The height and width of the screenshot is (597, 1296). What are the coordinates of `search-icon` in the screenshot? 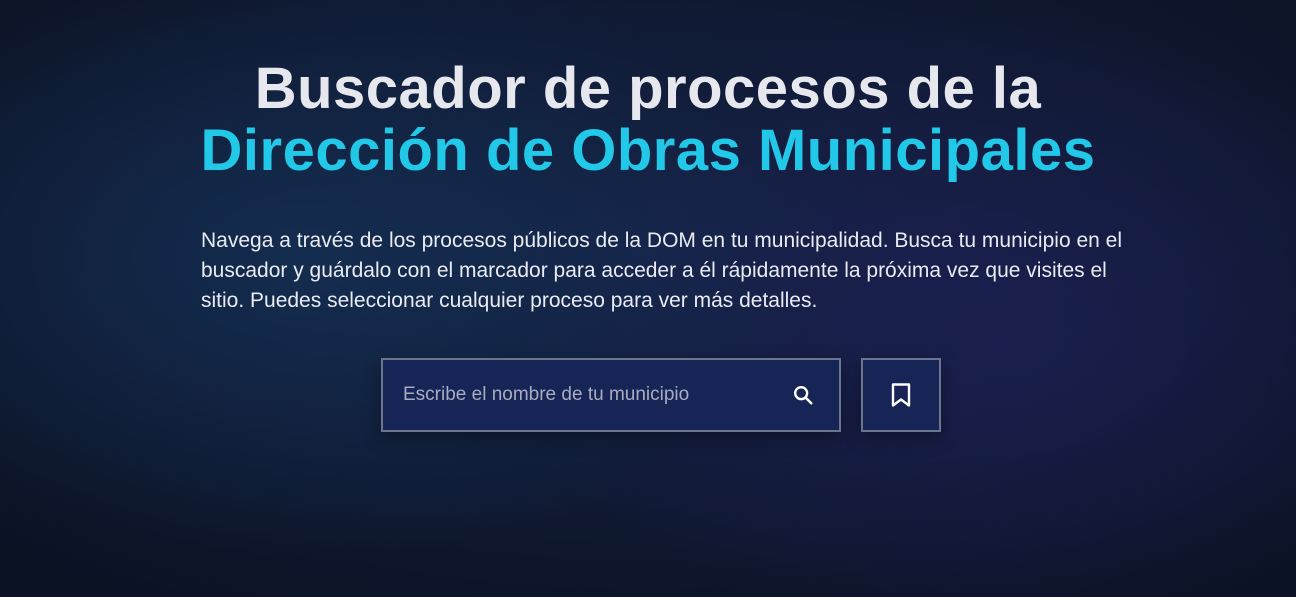 It's located at (803, 395).